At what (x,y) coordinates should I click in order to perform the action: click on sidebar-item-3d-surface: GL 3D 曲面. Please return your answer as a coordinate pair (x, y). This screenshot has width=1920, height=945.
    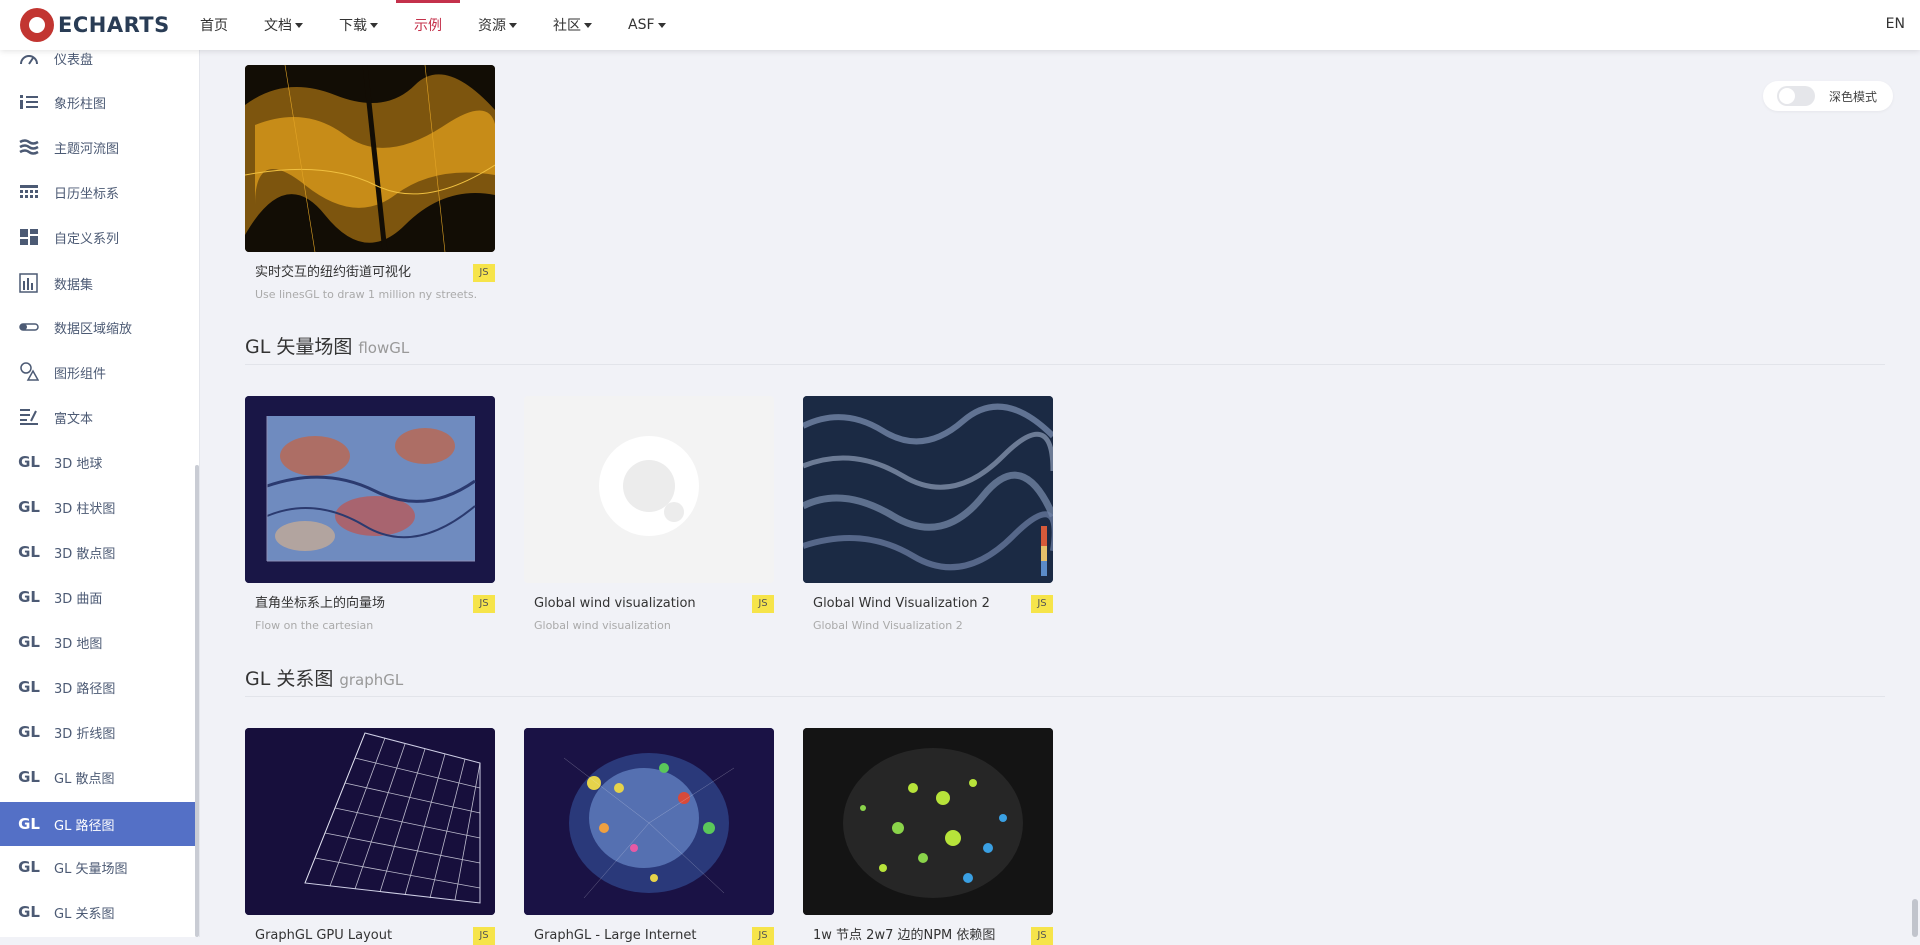
    Looking at the image, I should click on (98, 597).